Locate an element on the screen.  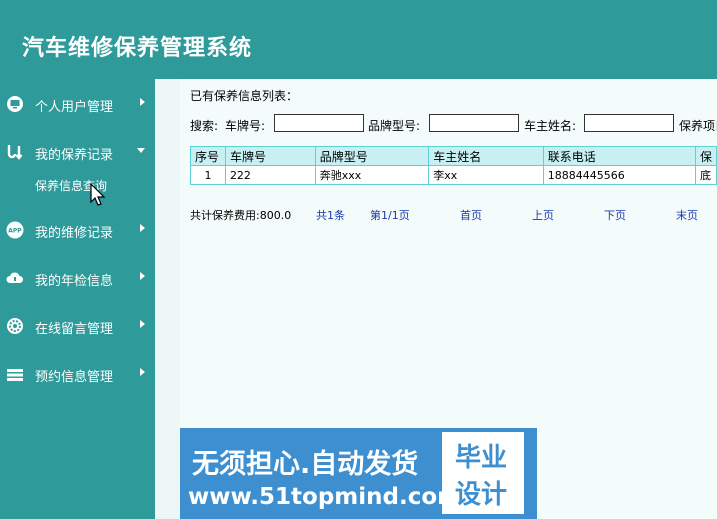
sidebar-item-appointments: 预约信息管理 is located at coordinates (77, 374).